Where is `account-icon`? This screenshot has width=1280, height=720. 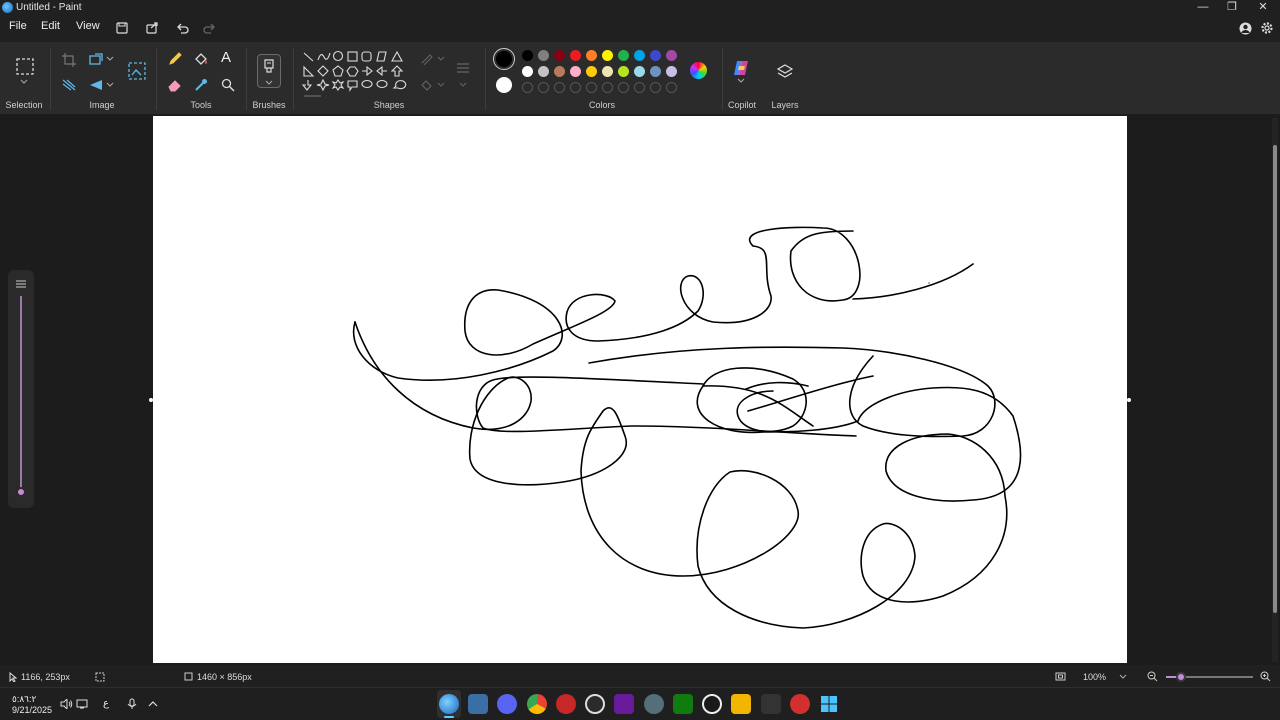 account-icon is located at coordinates (1245, 28).